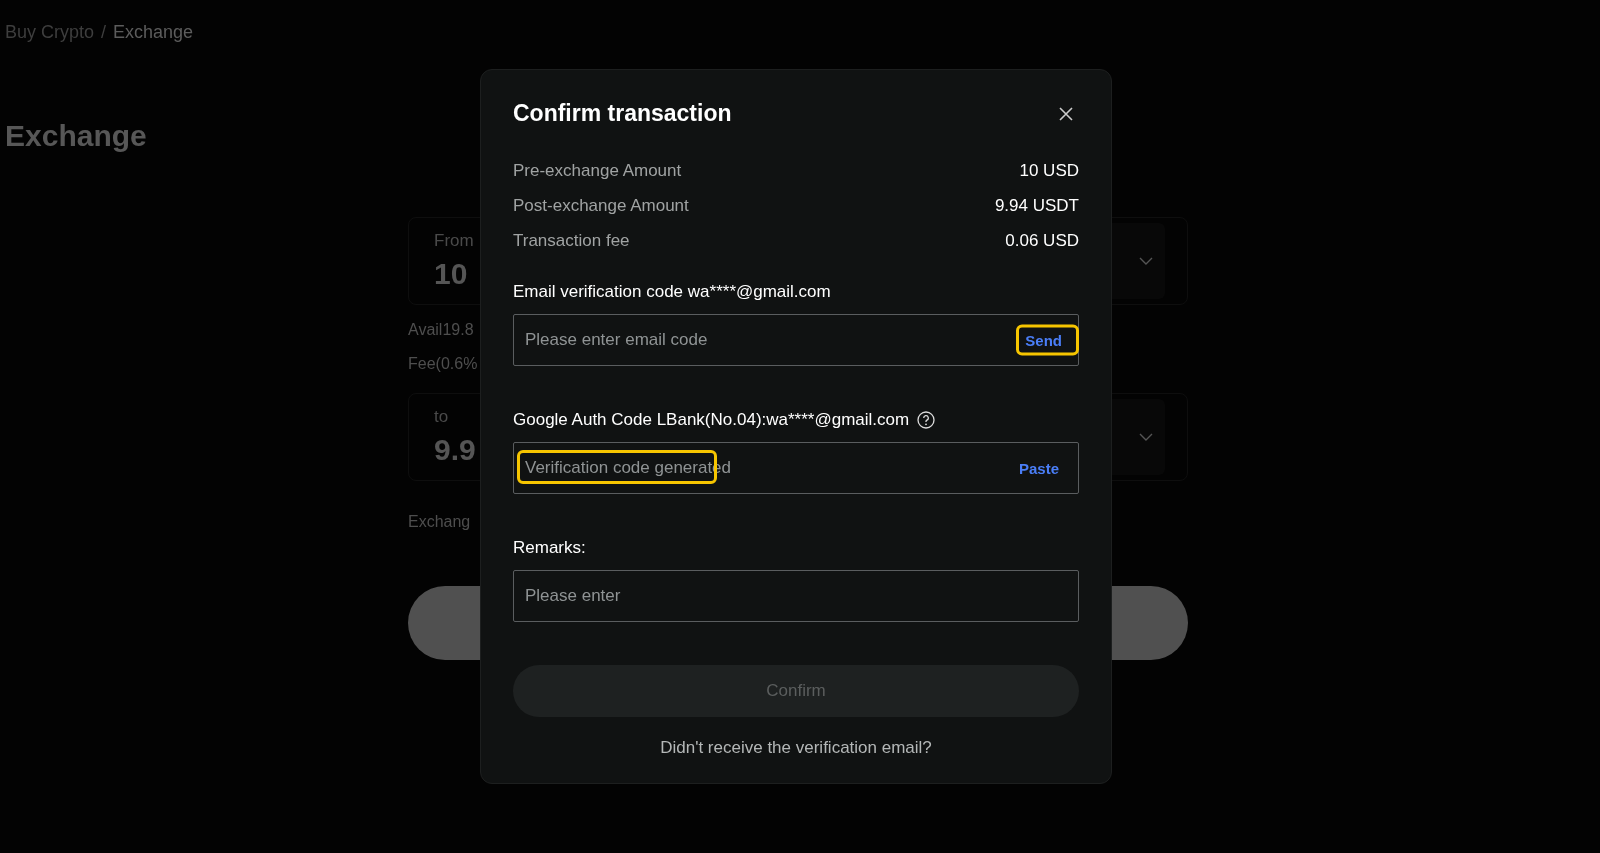 This screenshot has width=1600, height=853. What do you see at coordinates (597, 170) in the screenshot?
I see `summary-label: Pre-exchange Amount` at bounding box center [597, 170].